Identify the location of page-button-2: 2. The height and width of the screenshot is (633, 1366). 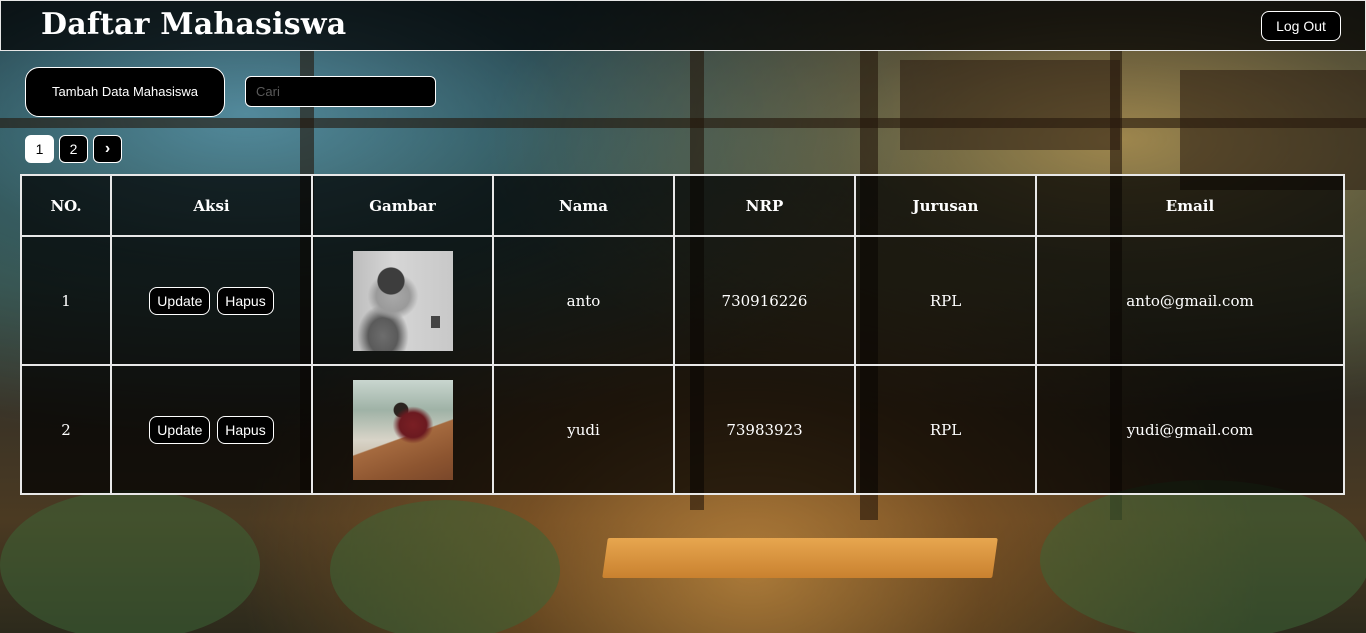
(73, 149).